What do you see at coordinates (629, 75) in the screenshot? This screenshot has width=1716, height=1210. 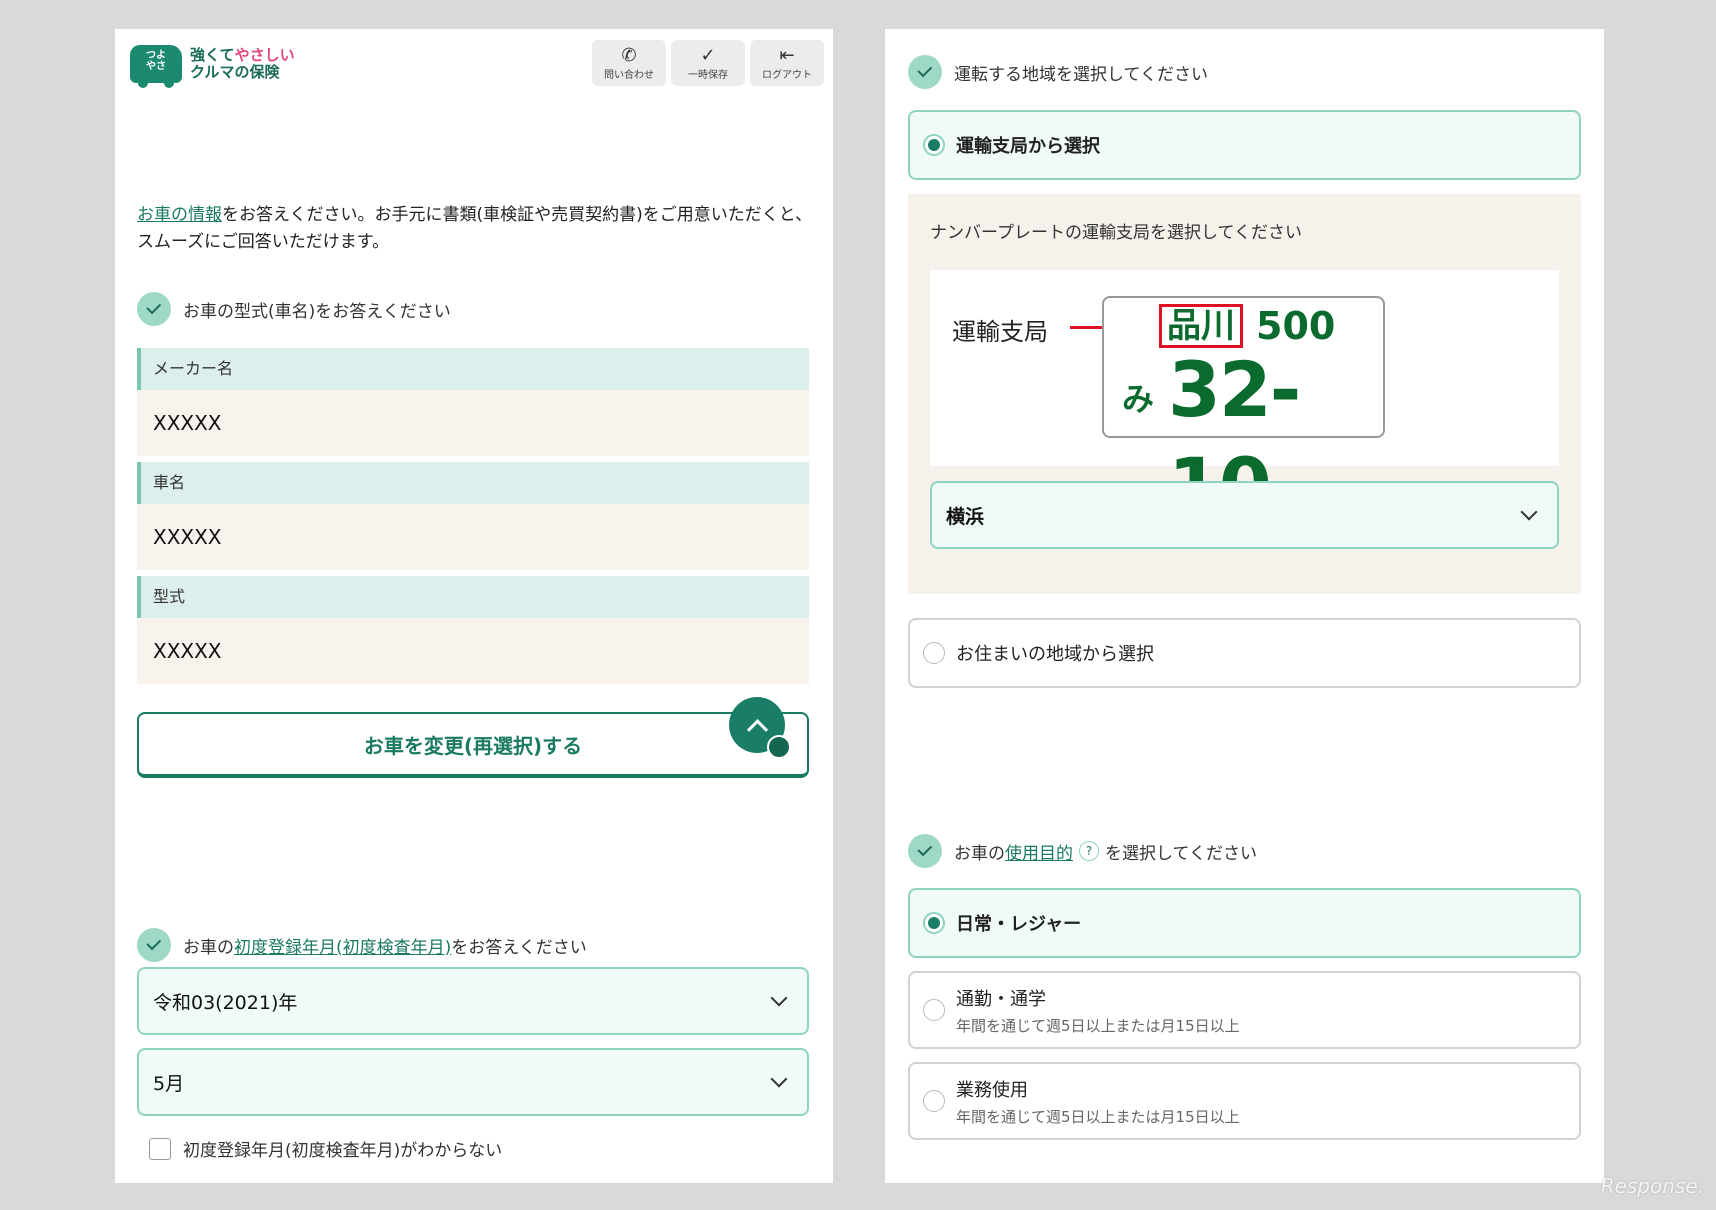 I see `contact-label: 問い合わせ` at bounding box center [629, 75].